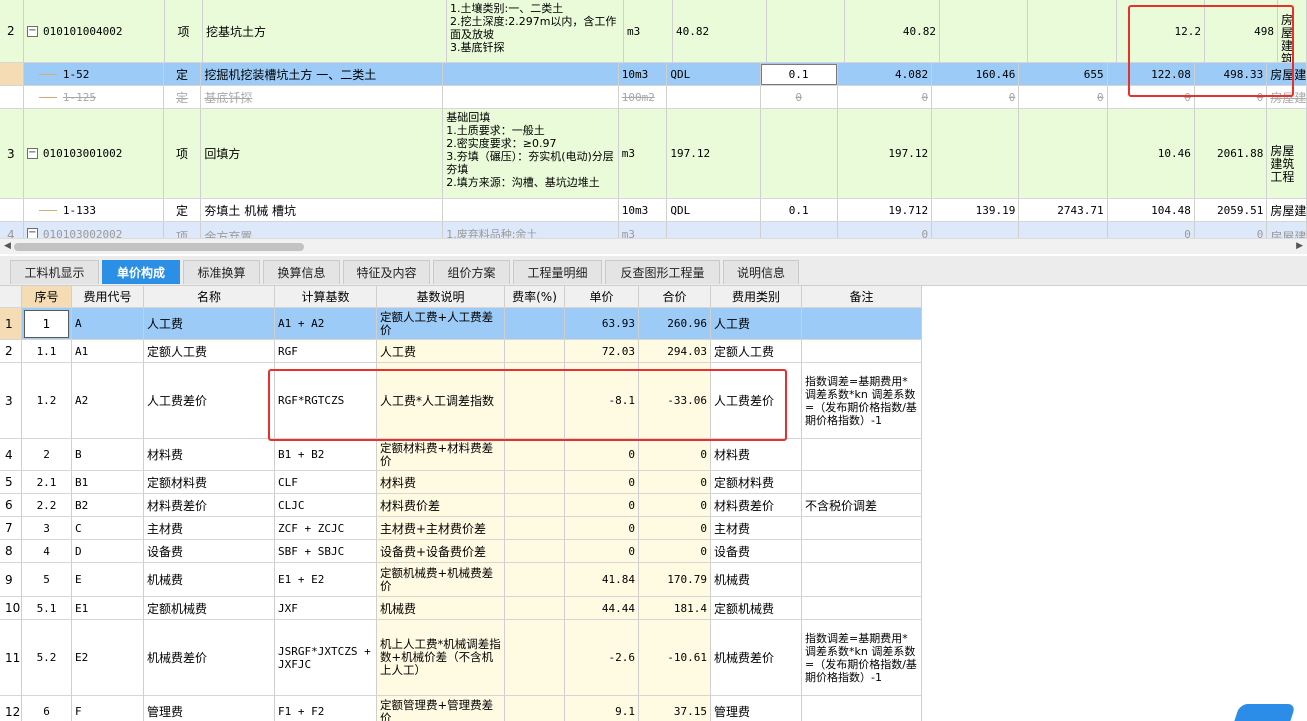  What do you see at coordinates (1161, 31) in the screenshot?
I see `unit-price-cell: 12.2` at bounding box center [1161, 31].